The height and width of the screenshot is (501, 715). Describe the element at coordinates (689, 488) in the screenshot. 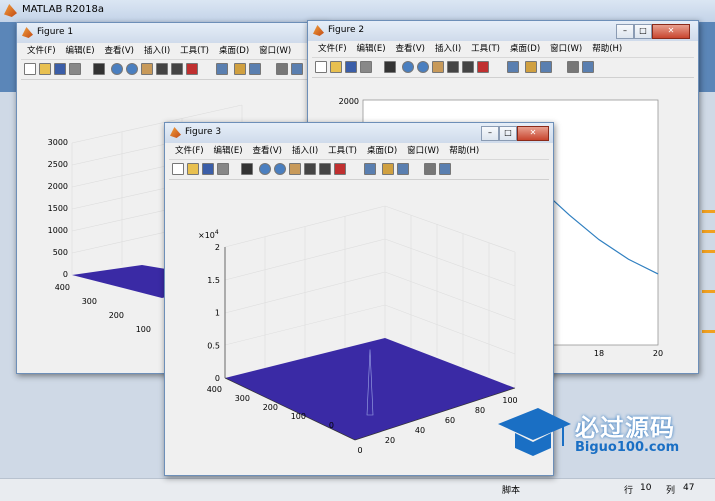

I see `col-value: 47` at that location.